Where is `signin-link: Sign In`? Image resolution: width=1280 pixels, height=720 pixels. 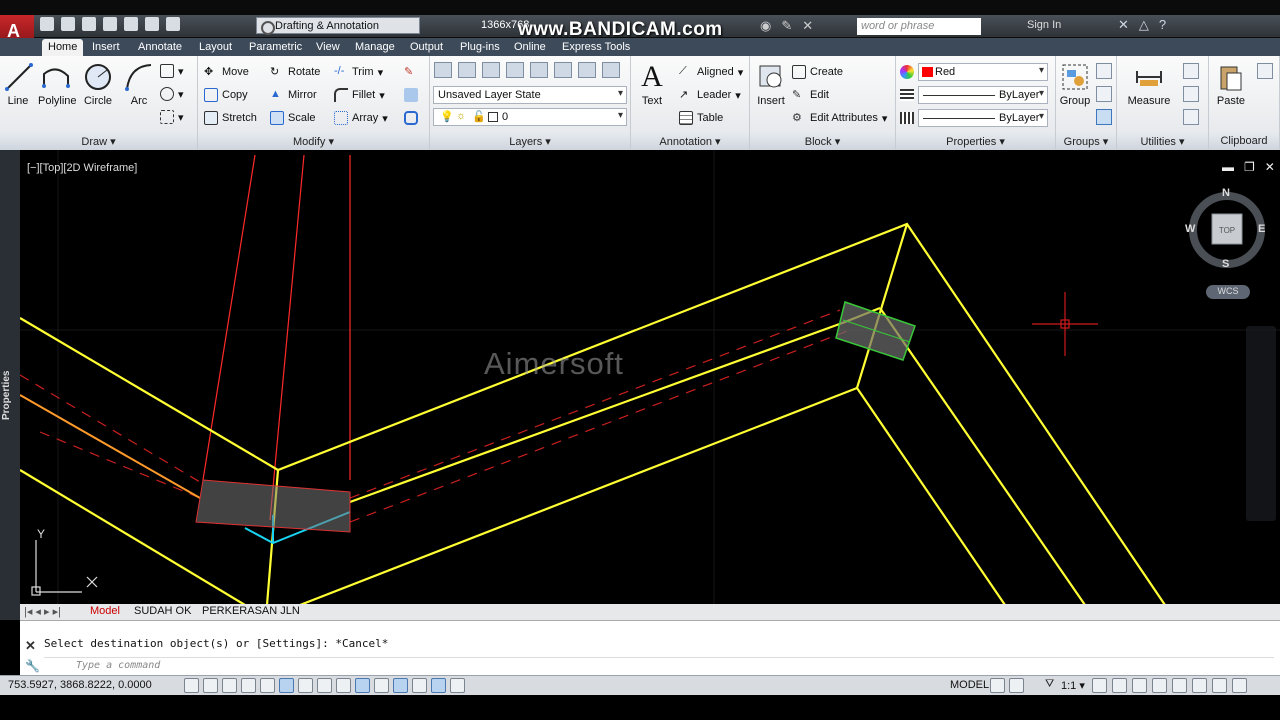
signin-link: Sign In is located at coordinates (1044, 25).